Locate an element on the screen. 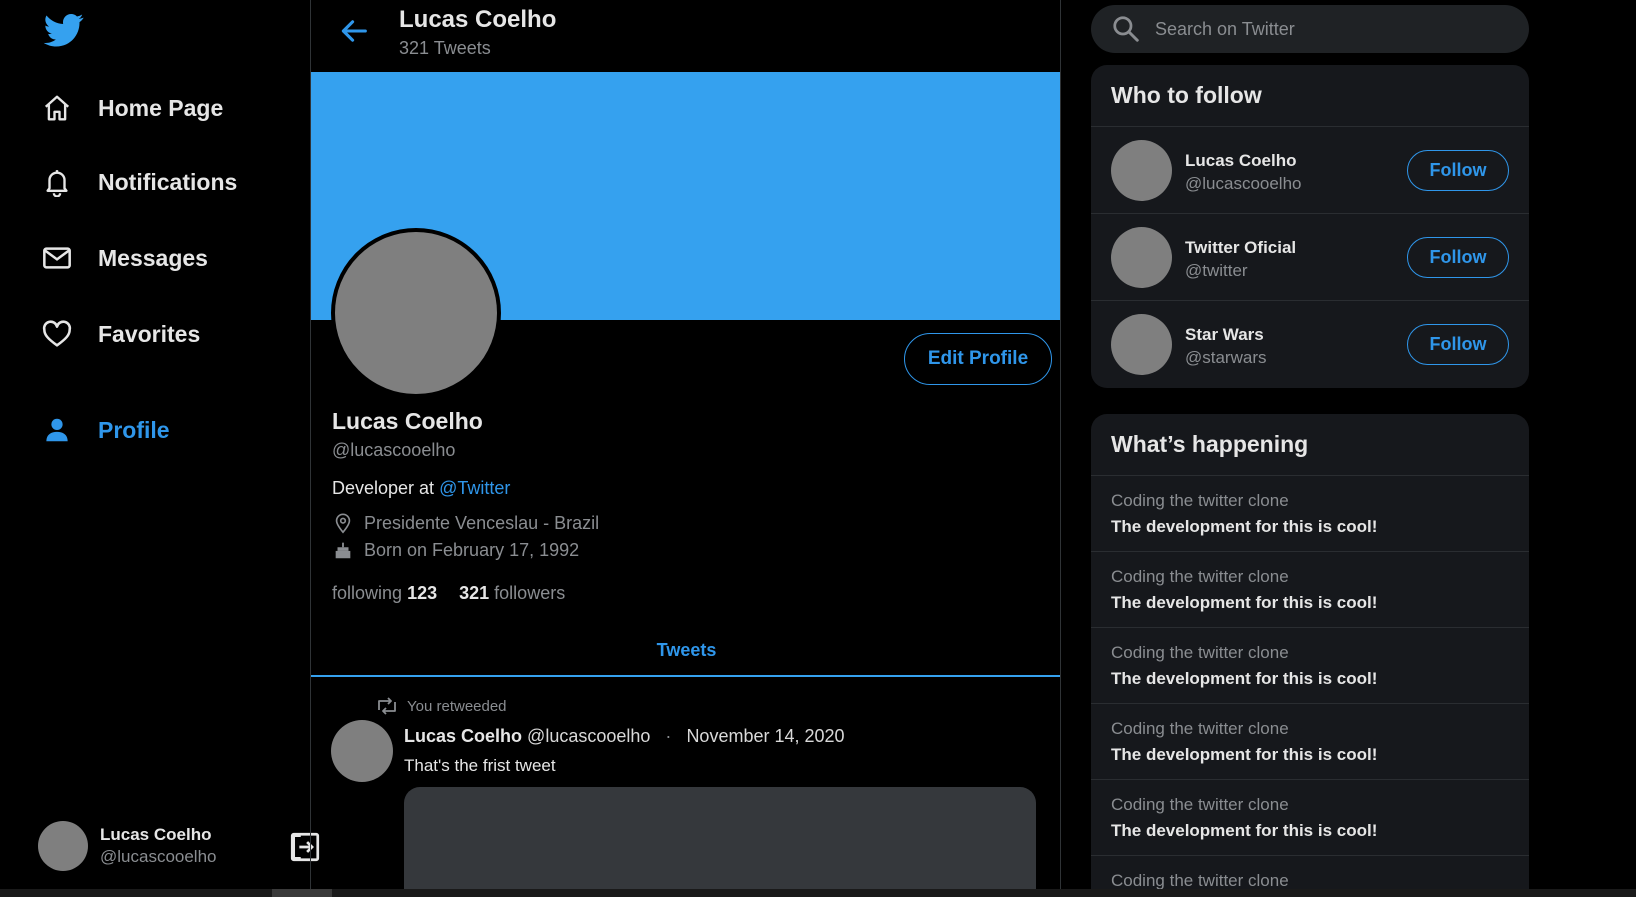  edit-profile-button: Edit Profile is located at coordinates (978, 359).